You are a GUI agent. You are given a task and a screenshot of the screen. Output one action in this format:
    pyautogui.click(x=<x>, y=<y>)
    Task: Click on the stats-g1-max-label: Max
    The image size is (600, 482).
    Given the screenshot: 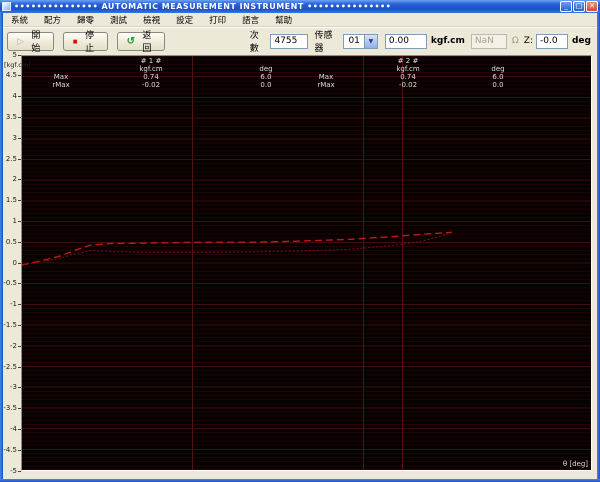 What is the action you would take?
    pyautogui.click(x=61, y=77)
    